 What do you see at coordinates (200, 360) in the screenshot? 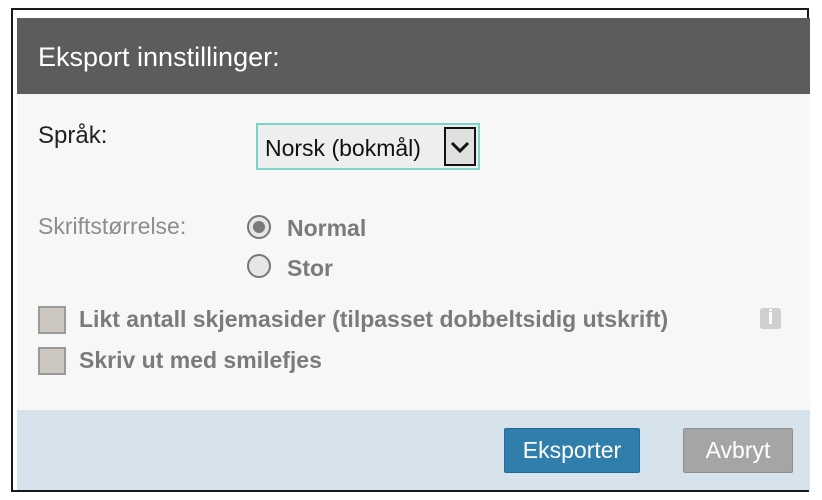
I see `smiley-label: Skriv ut med smilefjes` at bounding box center [200, 360].